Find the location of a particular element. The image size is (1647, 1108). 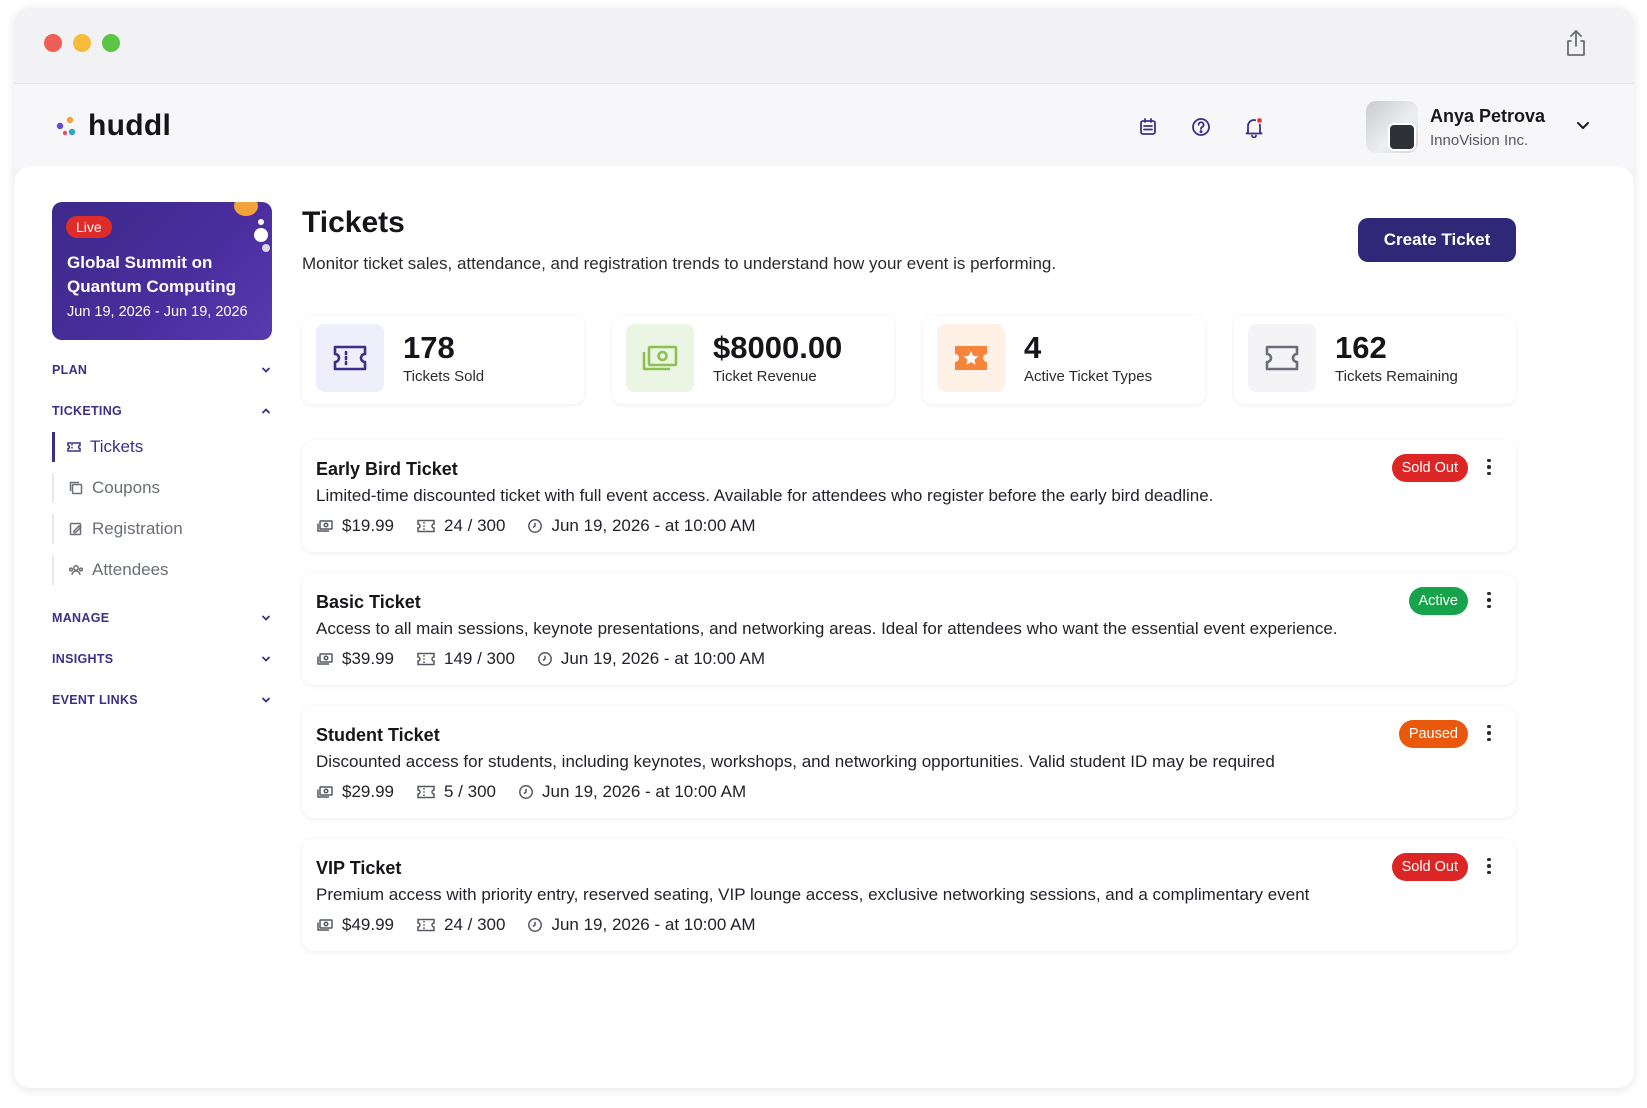

ticket-price: $39.99 is located at coordinates (368, 658).